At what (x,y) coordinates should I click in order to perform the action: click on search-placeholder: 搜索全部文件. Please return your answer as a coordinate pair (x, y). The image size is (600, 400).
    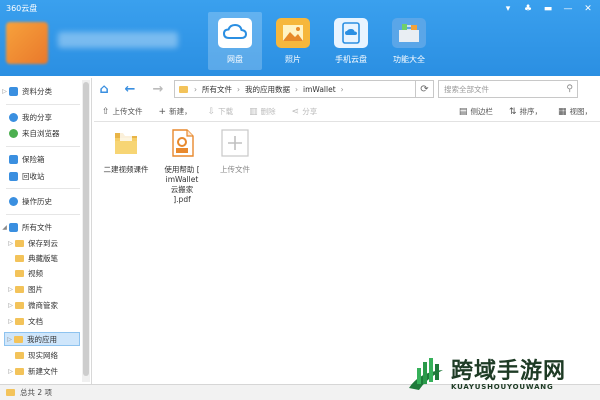
    Looking at the image, I should click on (466, 89).